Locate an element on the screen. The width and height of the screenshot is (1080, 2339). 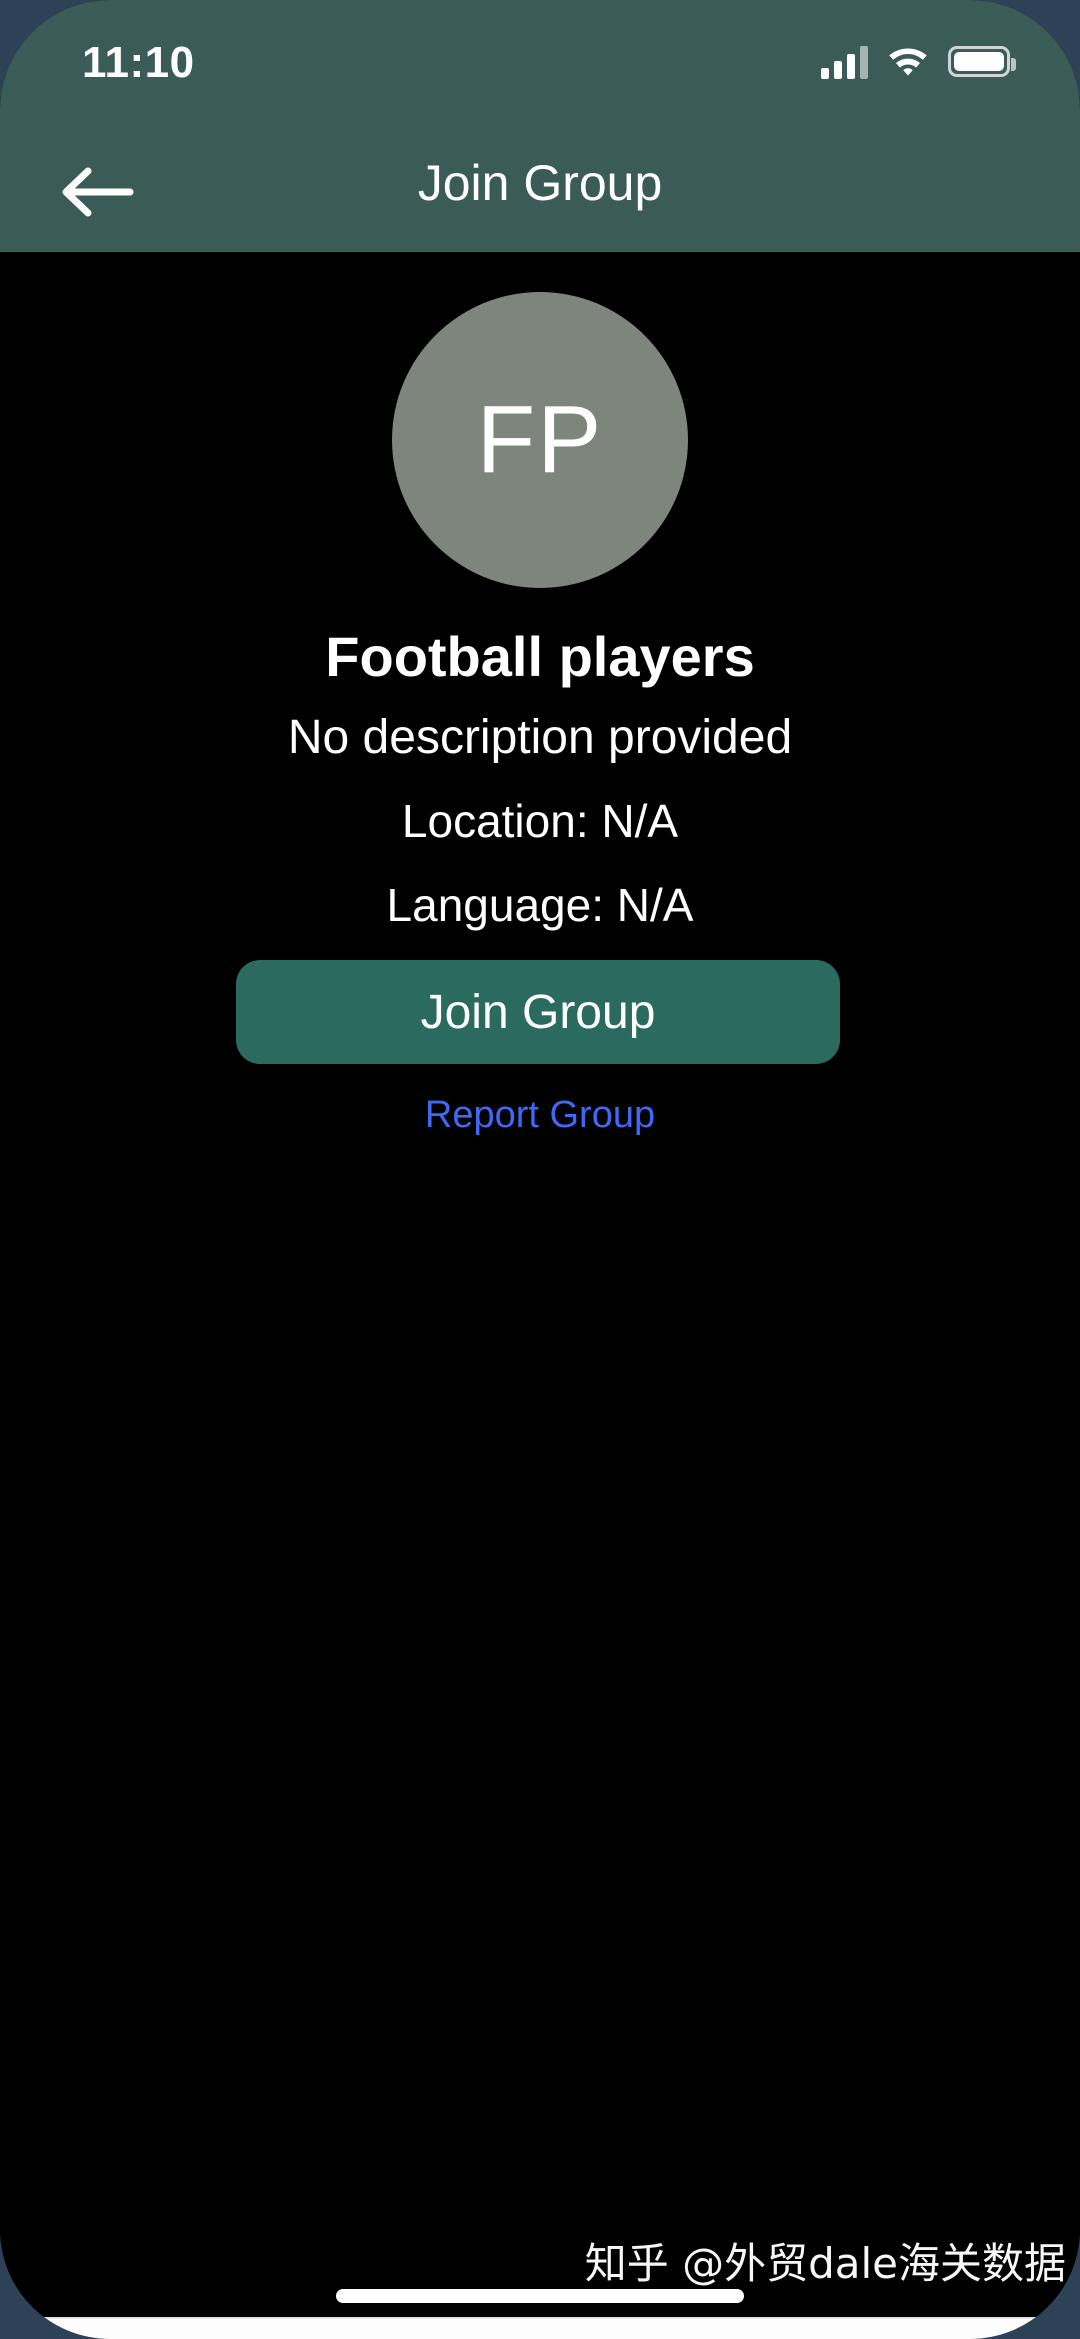
page-title: Join Group is located at coordinates (540, 183).